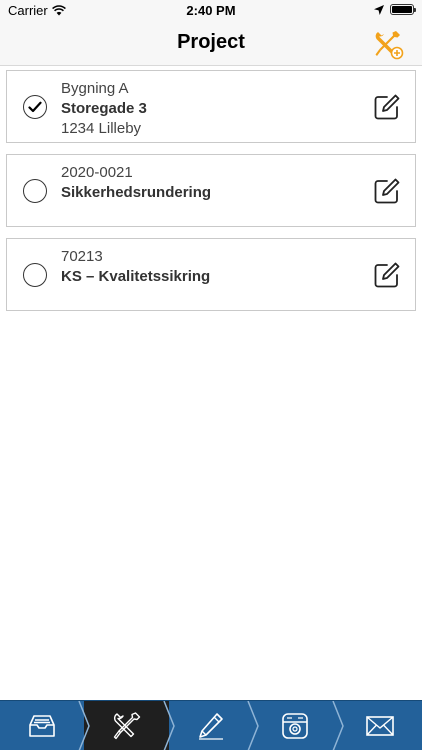 Image resolution: width=422 pixels, height=750 pixels. I want to click on tab-camera, so click(298, 725).